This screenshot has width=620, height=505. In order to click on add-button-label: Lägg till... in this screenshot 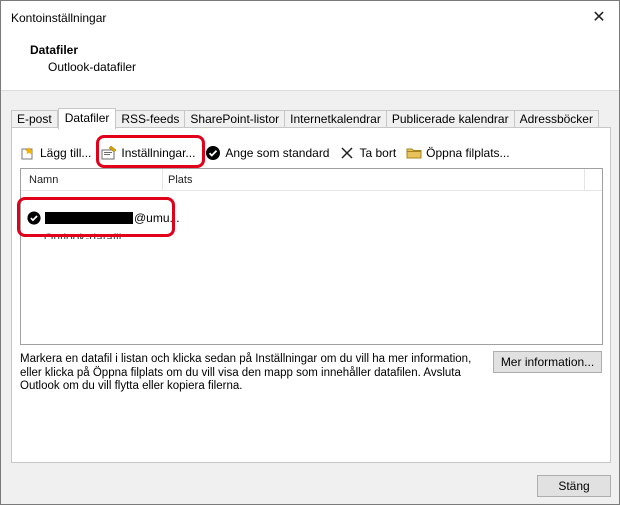, I will do `click(66, 153)`.